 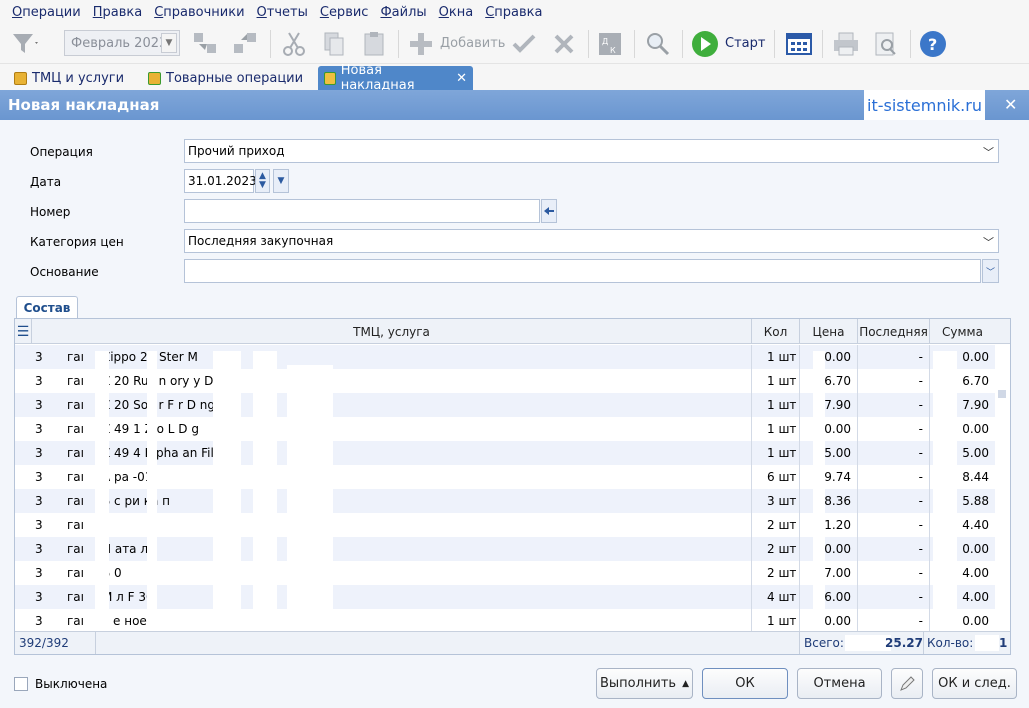 I want to click on ok-button: ОК, so click(x=745, y=683).